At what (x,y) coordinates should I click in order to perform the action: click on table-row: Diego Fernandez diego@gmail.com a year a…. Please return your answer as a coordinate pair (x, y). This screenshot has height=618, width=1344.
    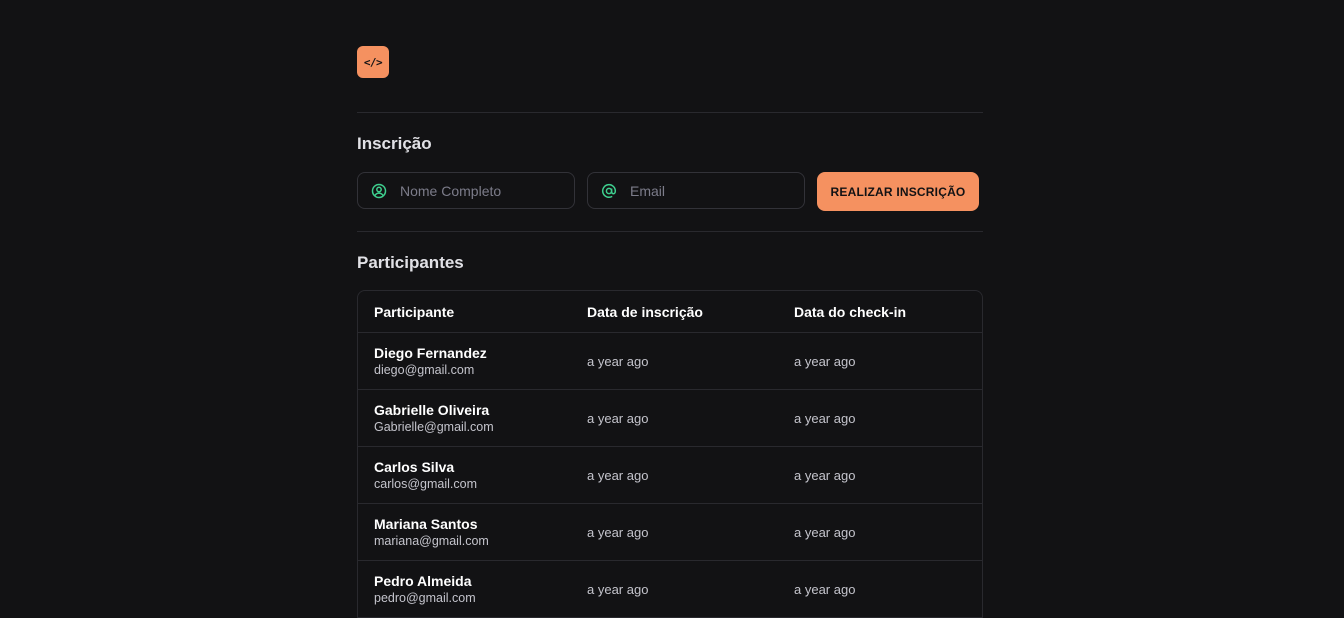
    Looking at the image, I should click on (670, 361).